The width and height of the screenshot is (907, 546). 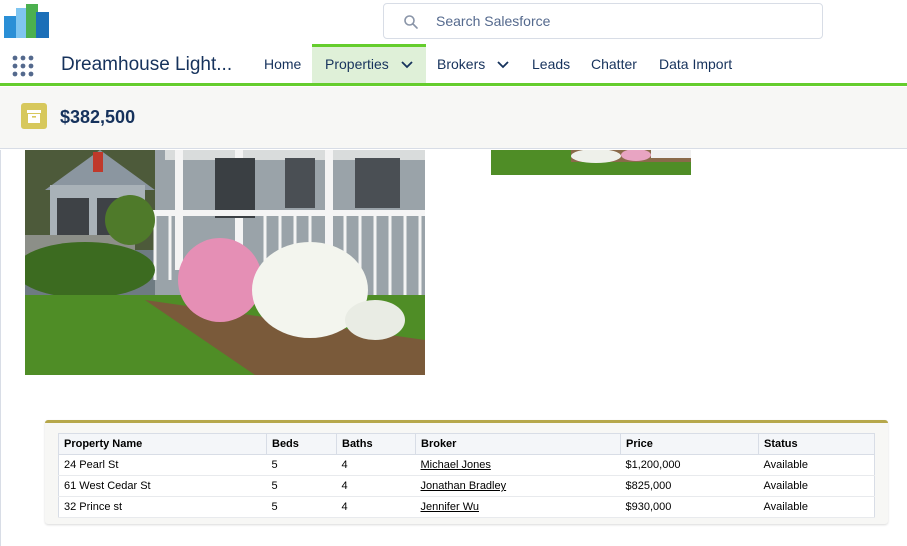 I want to click on global-search-box: Search Salesforce, so click(x=603, y=21).